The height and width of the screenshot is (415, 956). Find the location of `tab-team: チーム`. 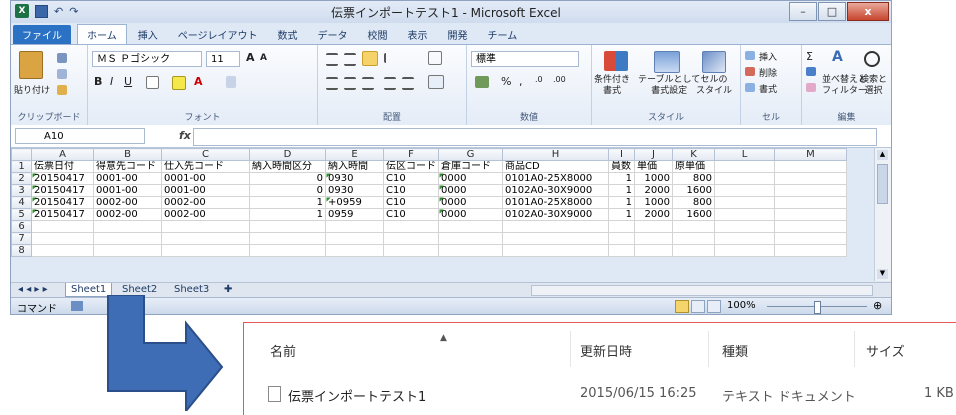

tab-team: チーム is located at coordinates (503, 34).